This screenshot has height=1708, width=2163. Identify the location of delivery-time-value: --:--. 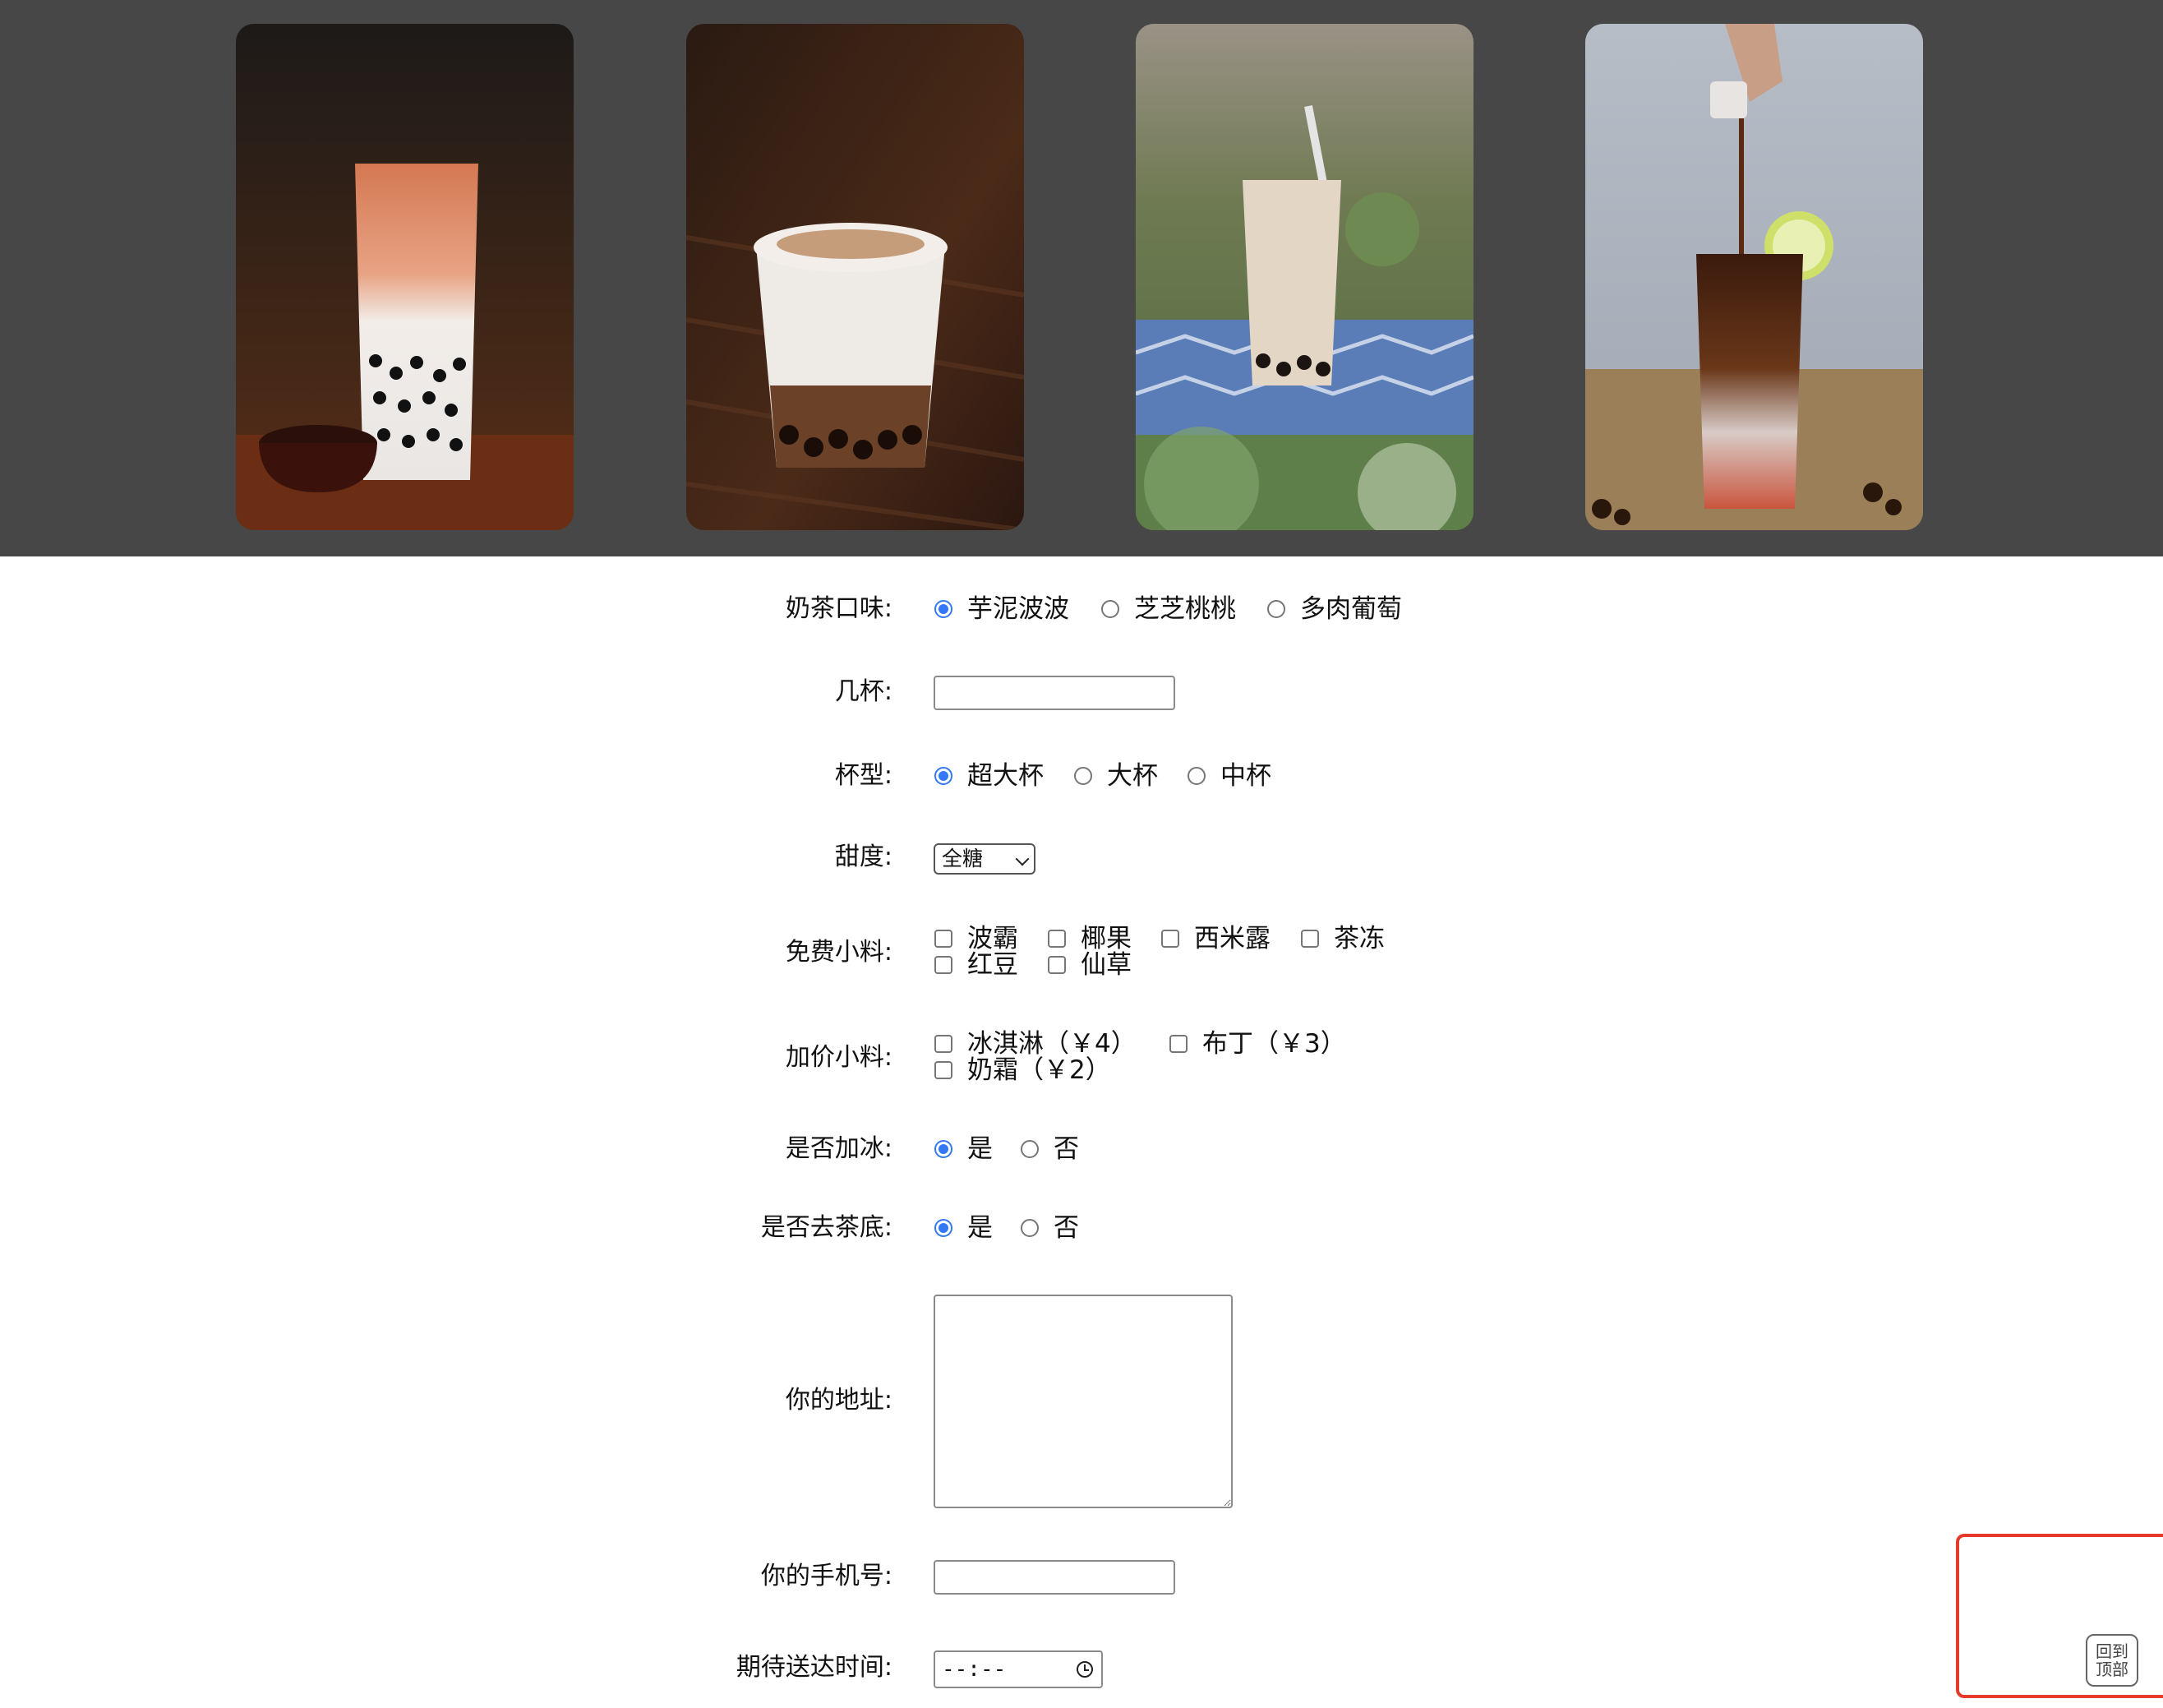
(974, 1669).